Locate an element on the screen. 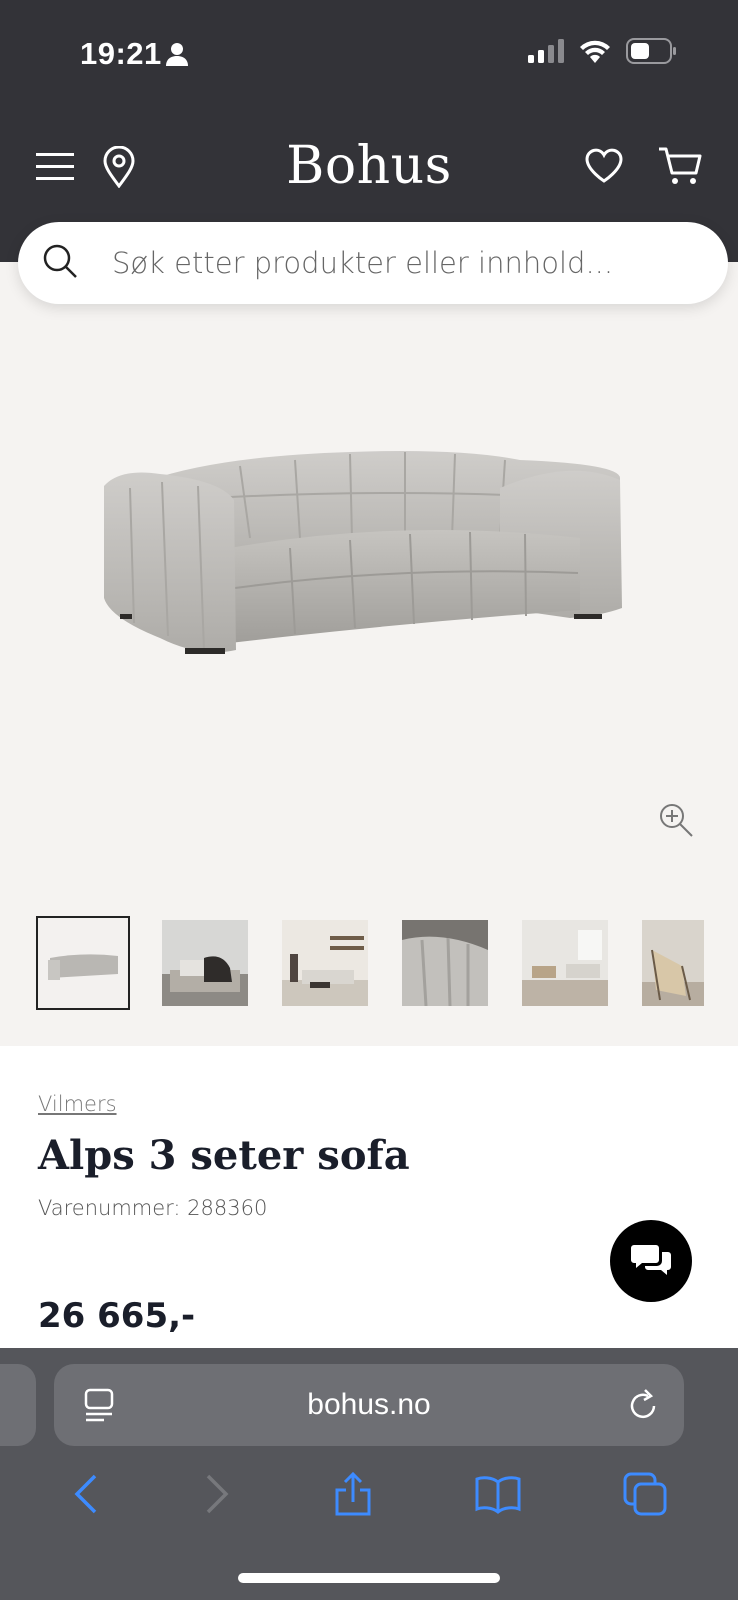 The width and height of the screenshot is (738, 1600). product-price: 26 665,- is located at coordinates (117, 1316).